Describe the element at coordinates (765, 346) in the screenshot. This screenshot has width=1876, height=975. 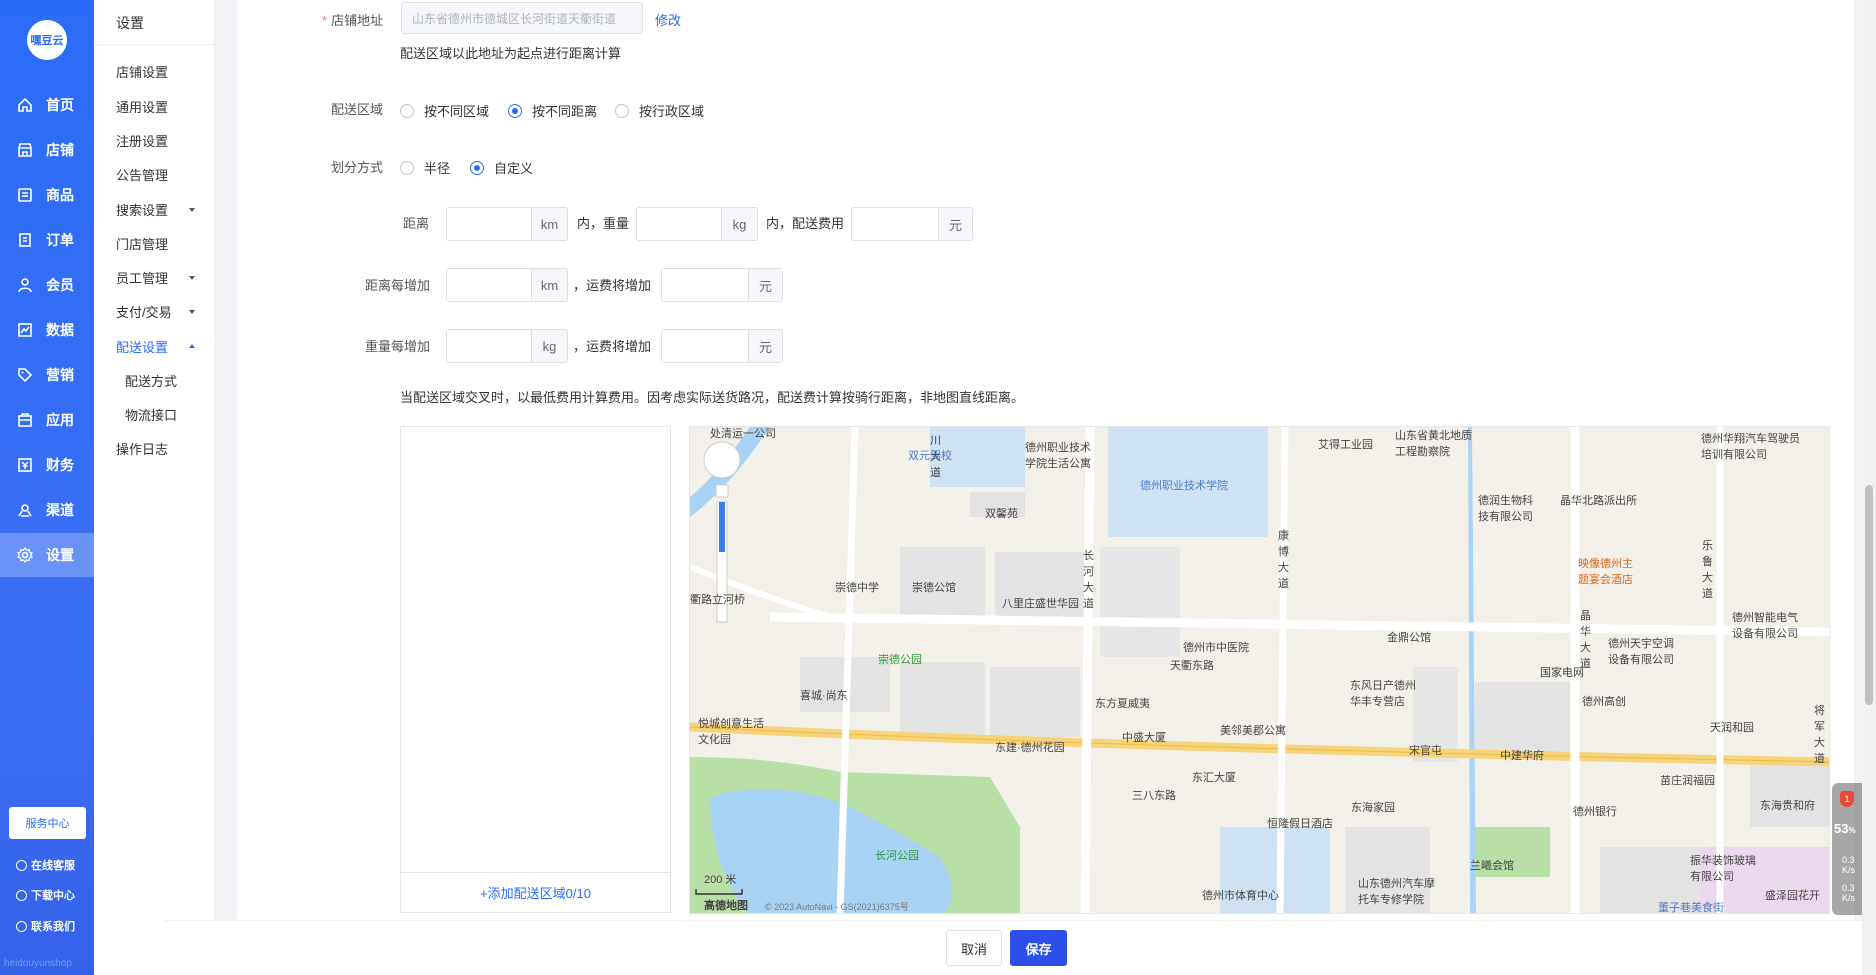
I see `weight-fee-increase-unit: 元` at that location.